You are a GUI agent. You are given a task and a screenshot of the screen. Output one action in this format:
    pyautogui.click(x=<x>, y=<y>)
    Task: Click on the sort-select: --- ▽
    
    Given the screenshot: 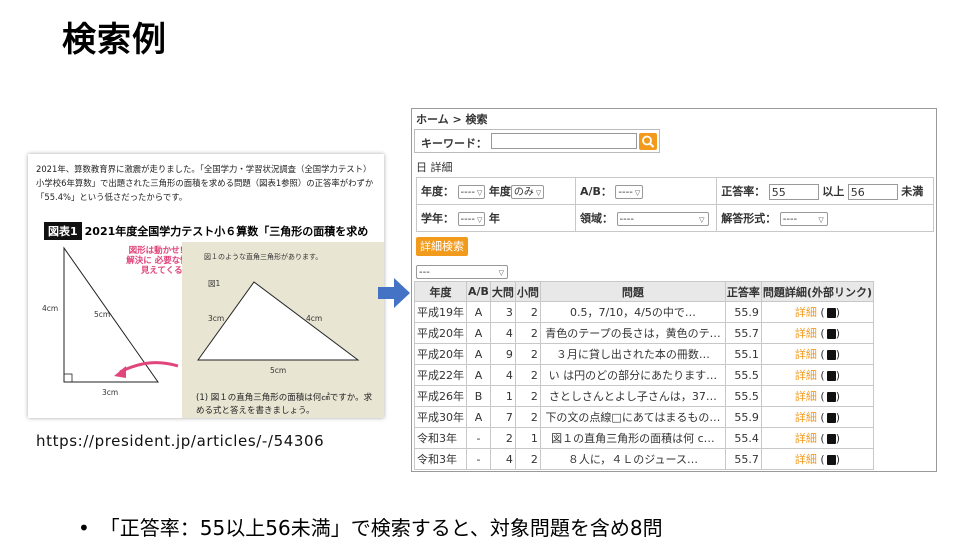 What is the action you would take?
    pyautogui.click(x=462, y=272)
    